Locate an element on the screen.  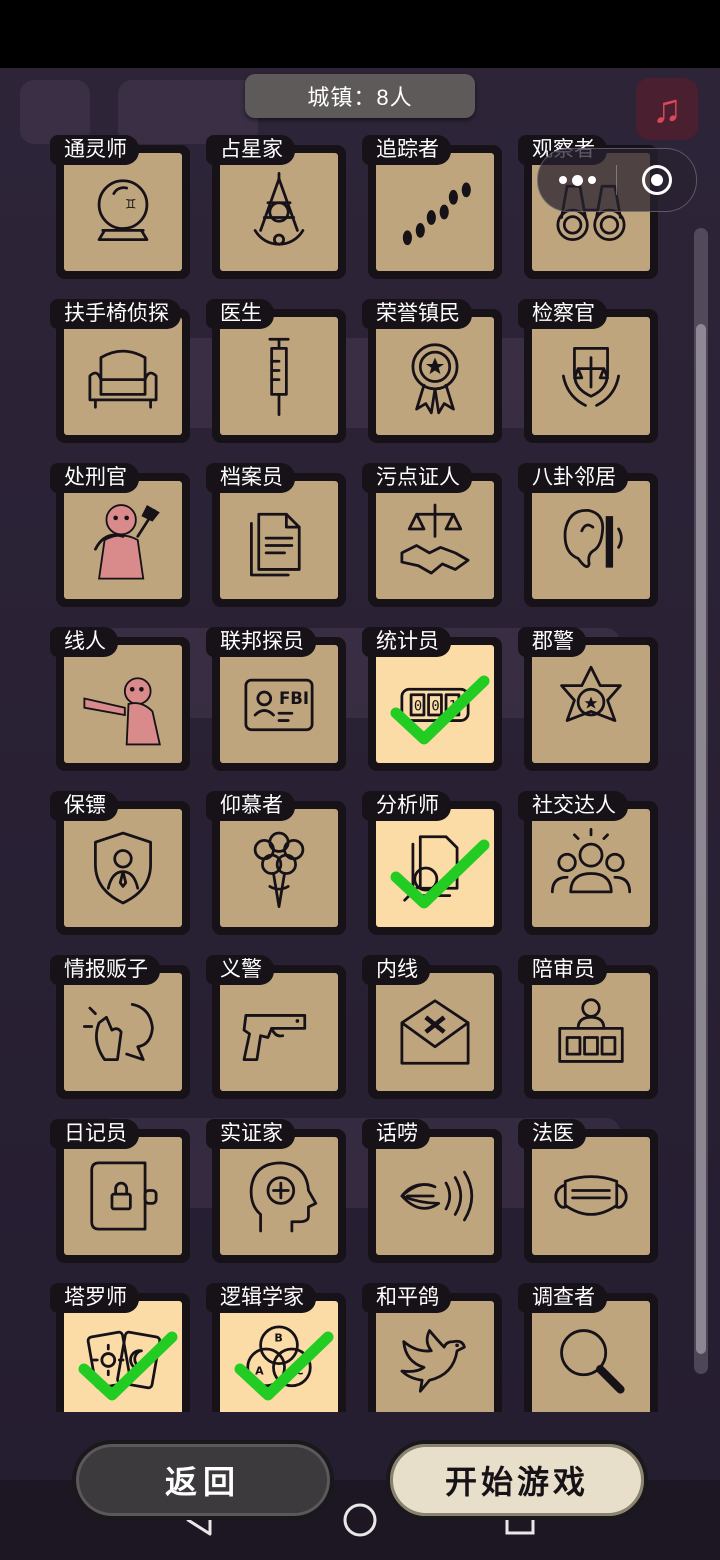
role-name-label: 线人 is located at coordinates (84, 642).